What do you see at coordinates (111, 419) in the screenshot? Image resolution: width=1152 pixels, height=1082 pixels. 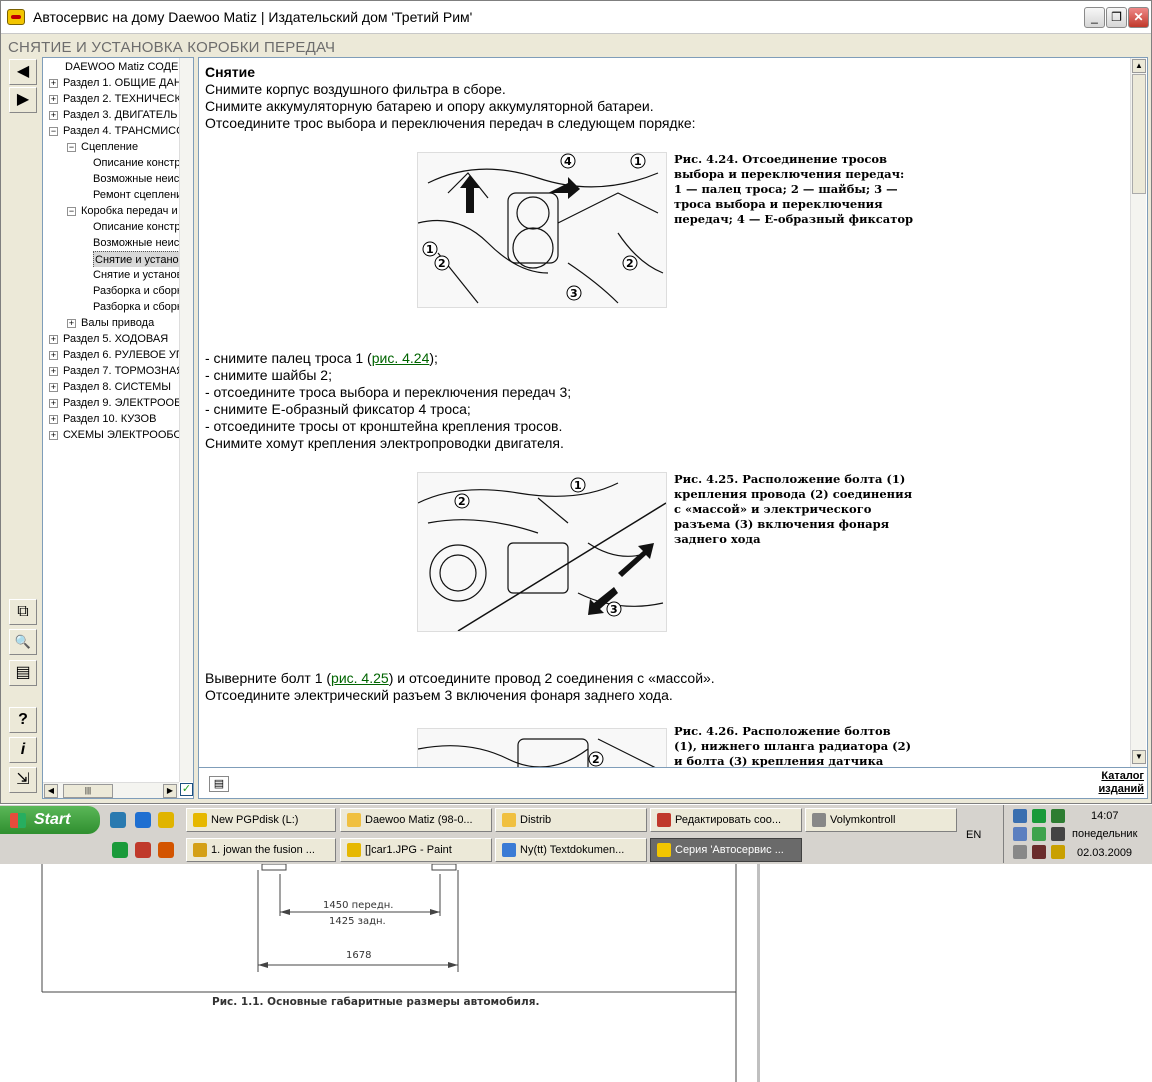 I see `toc-item: + Раздел 10. КУЗОВ` at bounding box center [111, 419].